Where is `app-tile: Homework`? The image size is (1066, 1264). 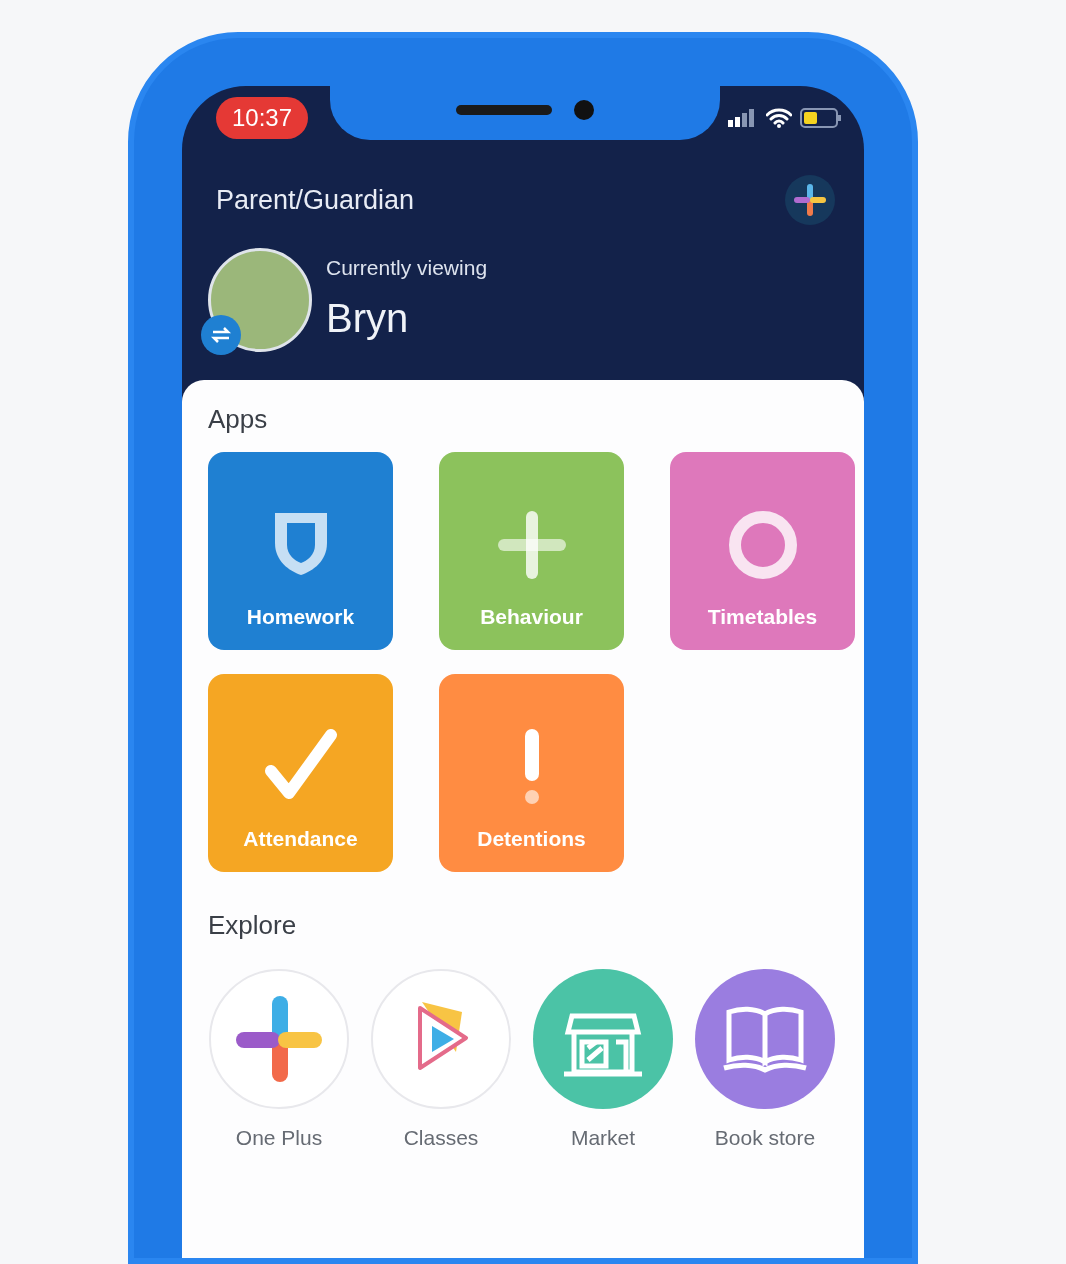 app-tile: Homework is located at coordinates (300, 551).